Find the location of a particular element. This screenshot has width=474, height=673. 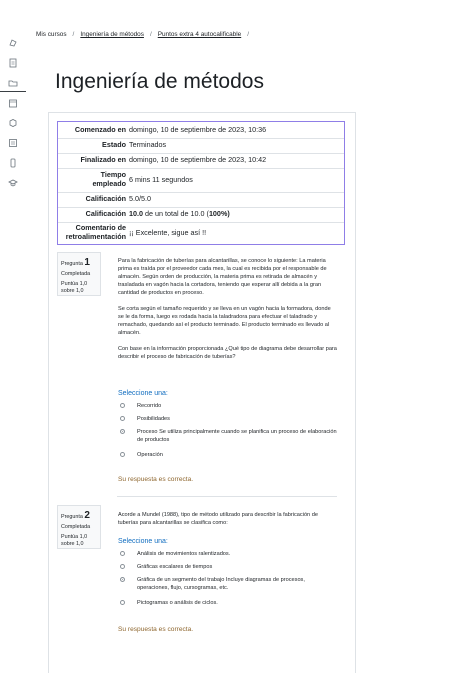

summary-label: Finalizado en is located at coordinates (103, 159).